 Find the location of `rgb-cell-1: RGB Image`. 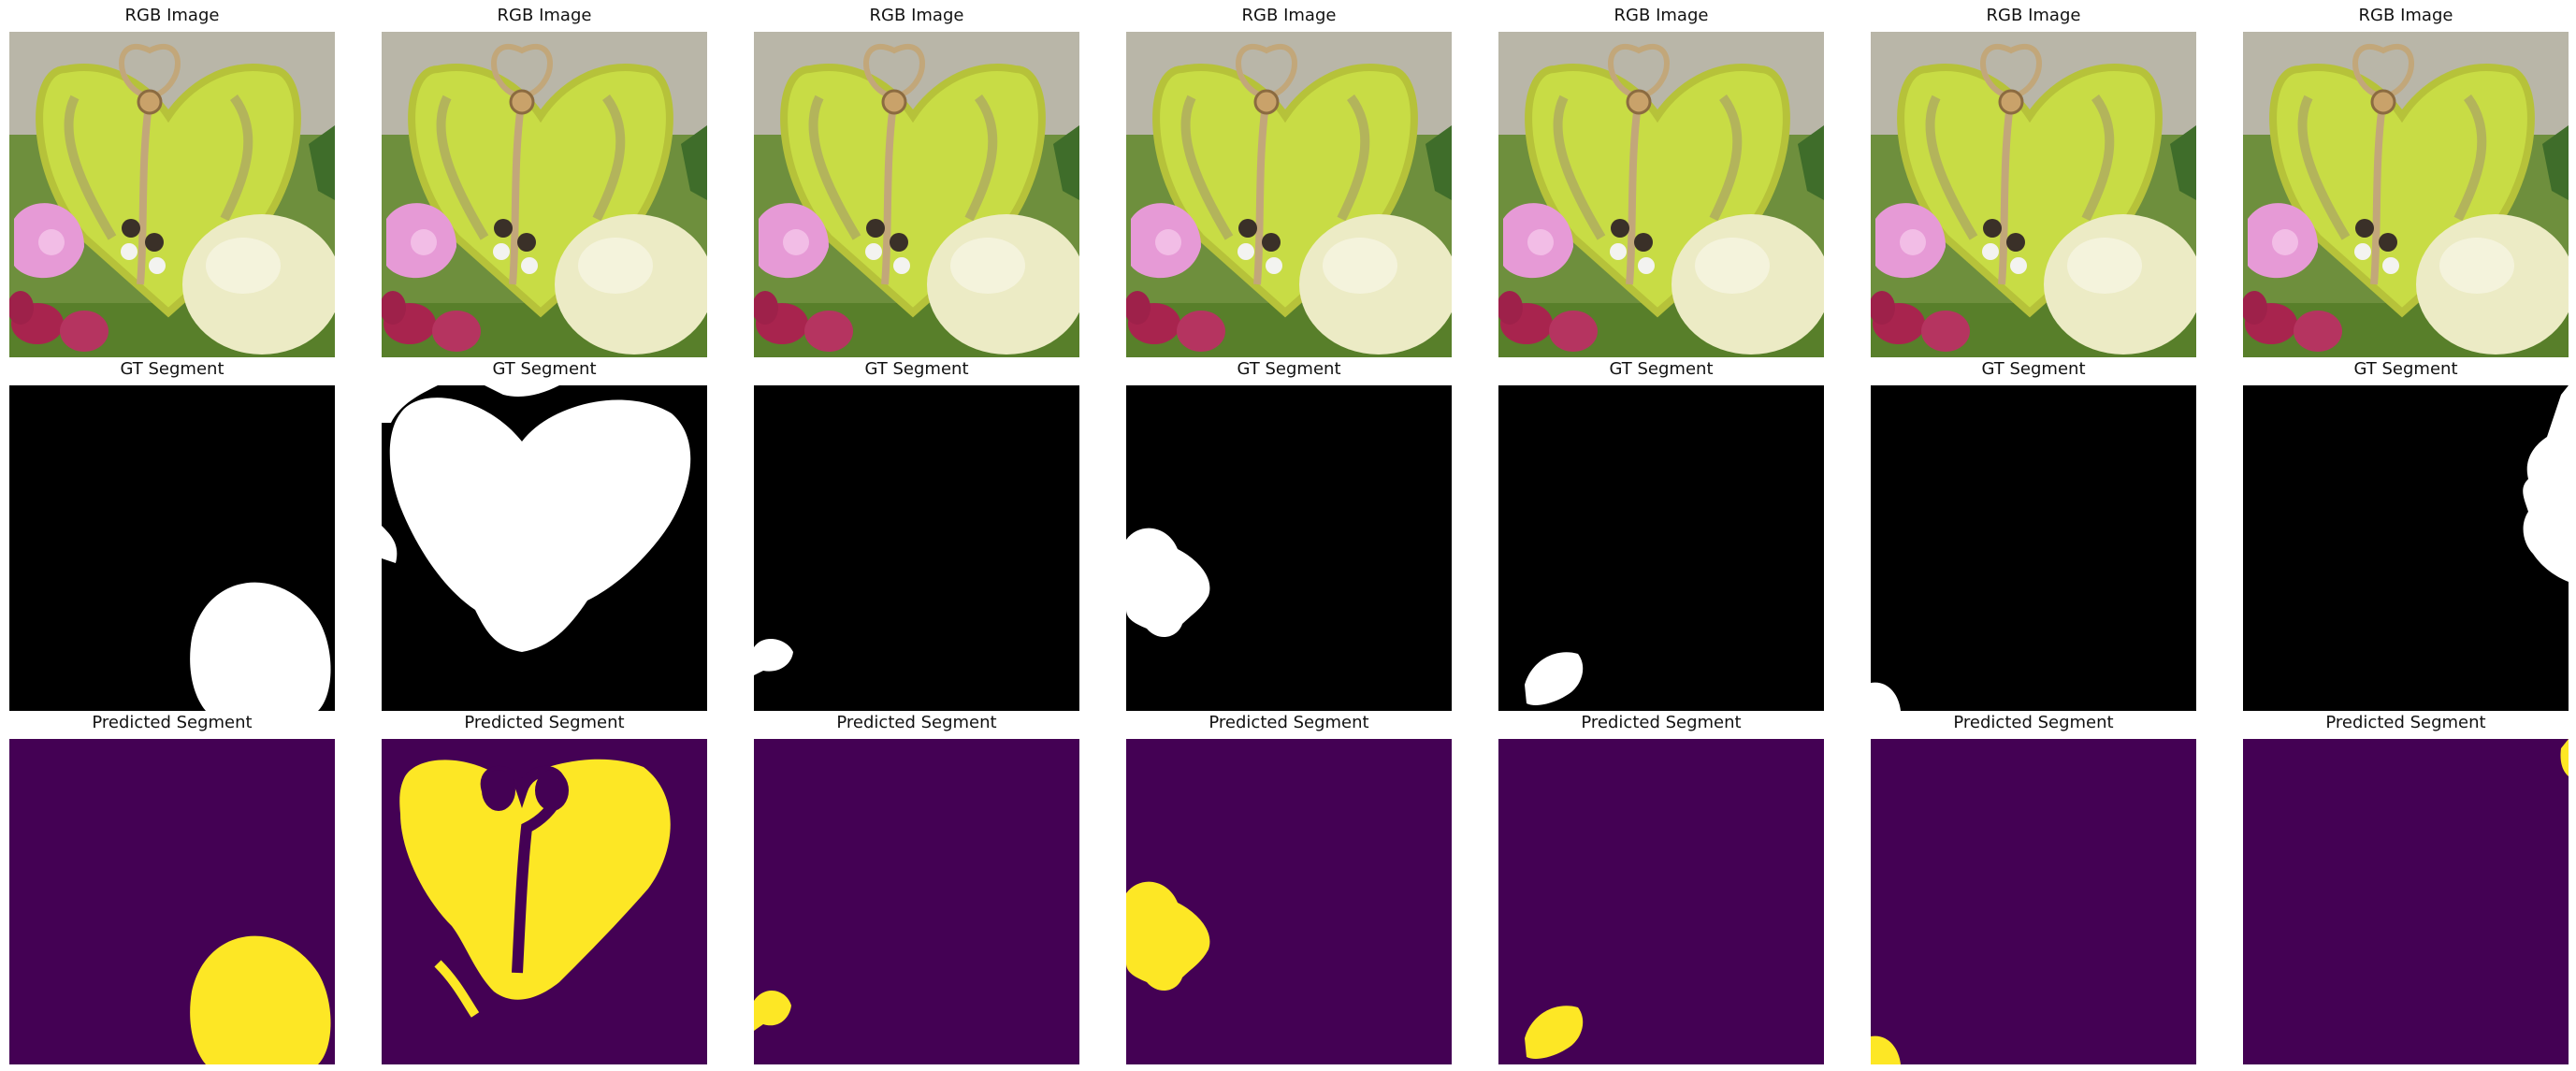

rgb-cell-1: RGB Image is located at coordinates (172, 180).